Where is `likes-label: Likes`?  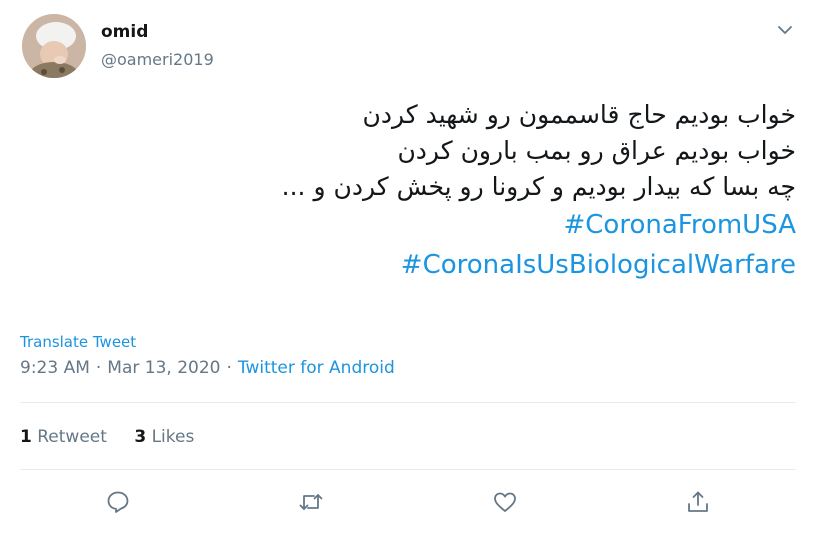
likes-label: Likes is located at coordinates (173, 437).